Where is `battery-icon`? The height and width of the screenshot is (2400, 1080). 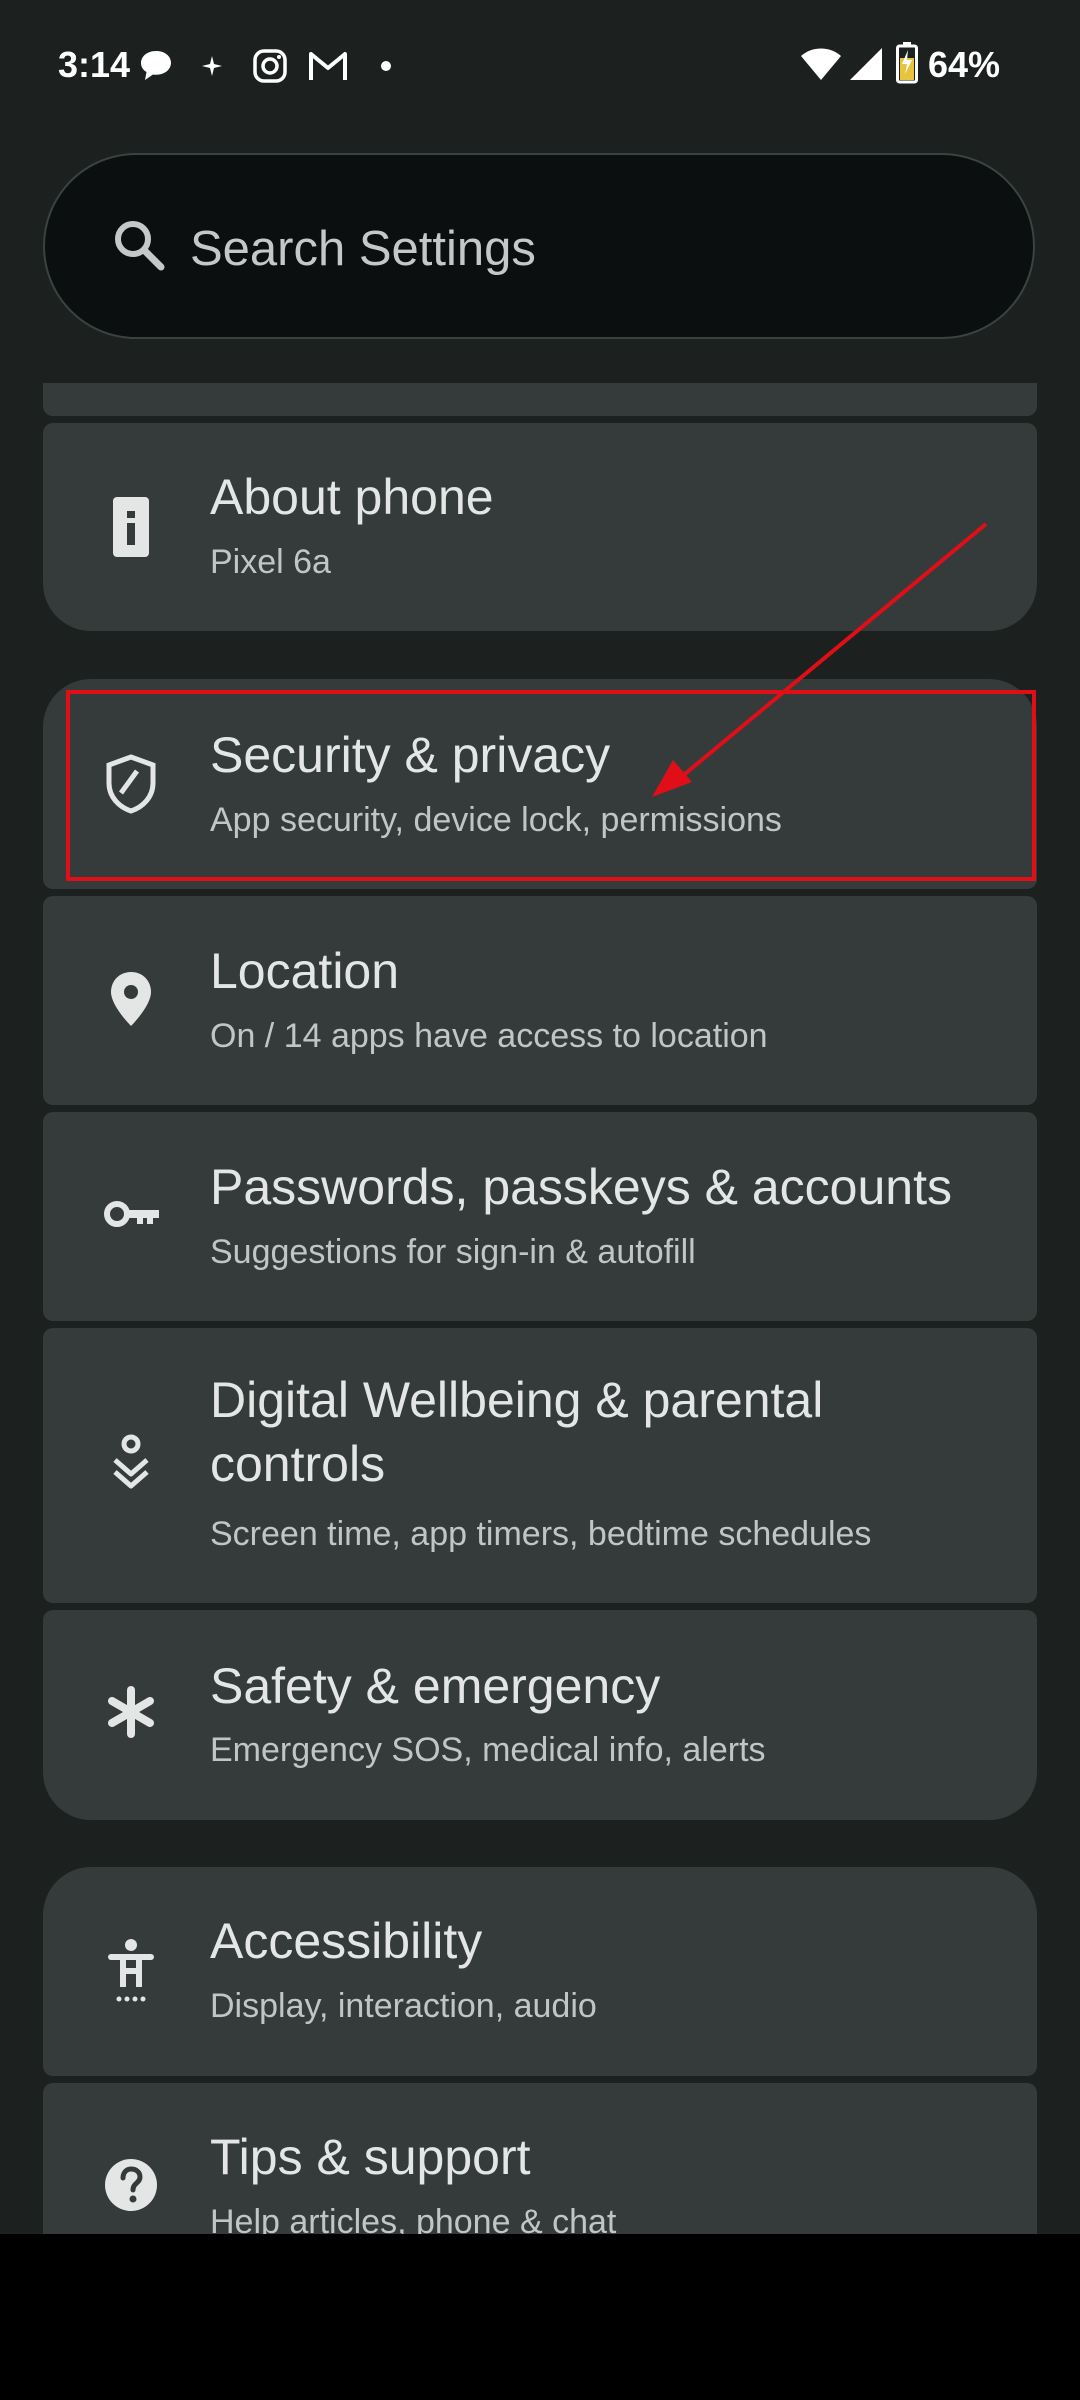 battery-icon is located at coordinates (907, 63).